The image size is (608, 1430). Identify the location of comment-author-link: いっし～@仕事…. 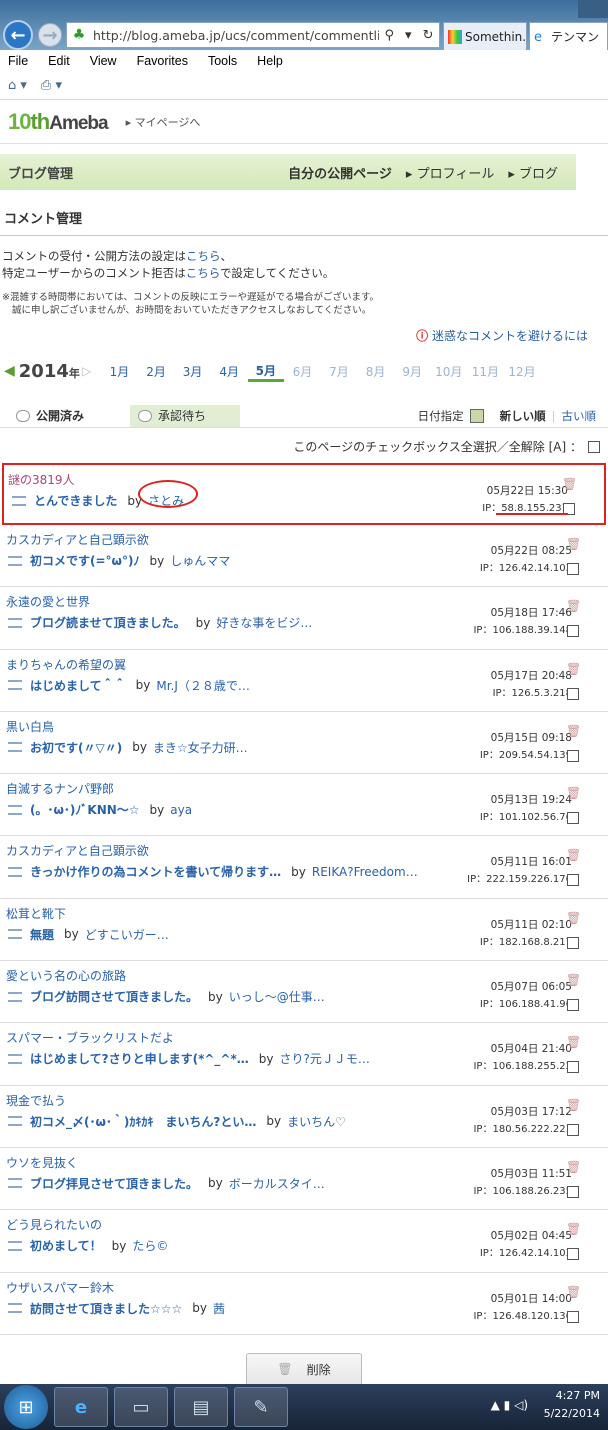
(277, 996).